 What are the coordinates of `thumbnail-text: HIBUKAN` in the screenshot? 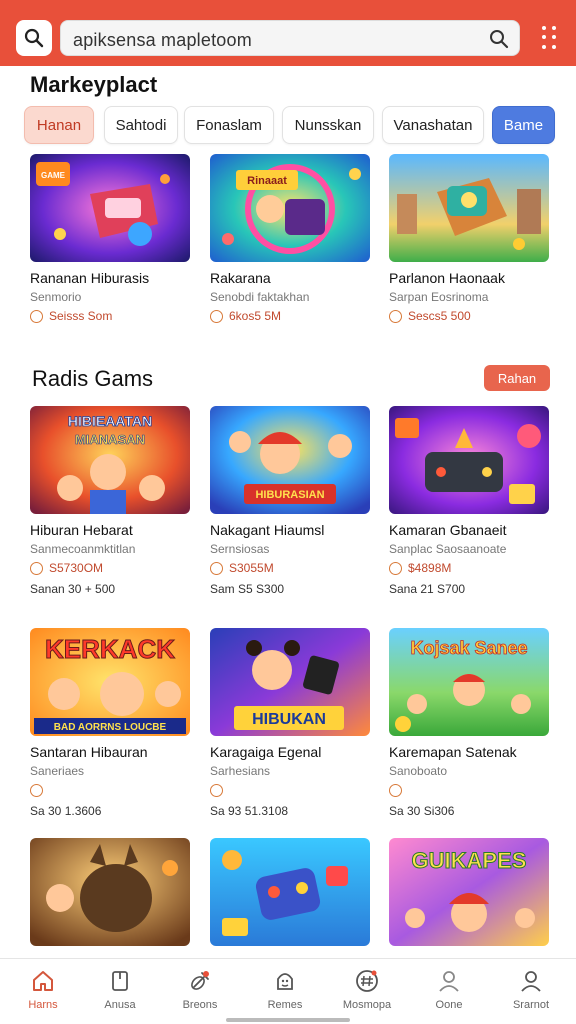 It's located at (289, 719).